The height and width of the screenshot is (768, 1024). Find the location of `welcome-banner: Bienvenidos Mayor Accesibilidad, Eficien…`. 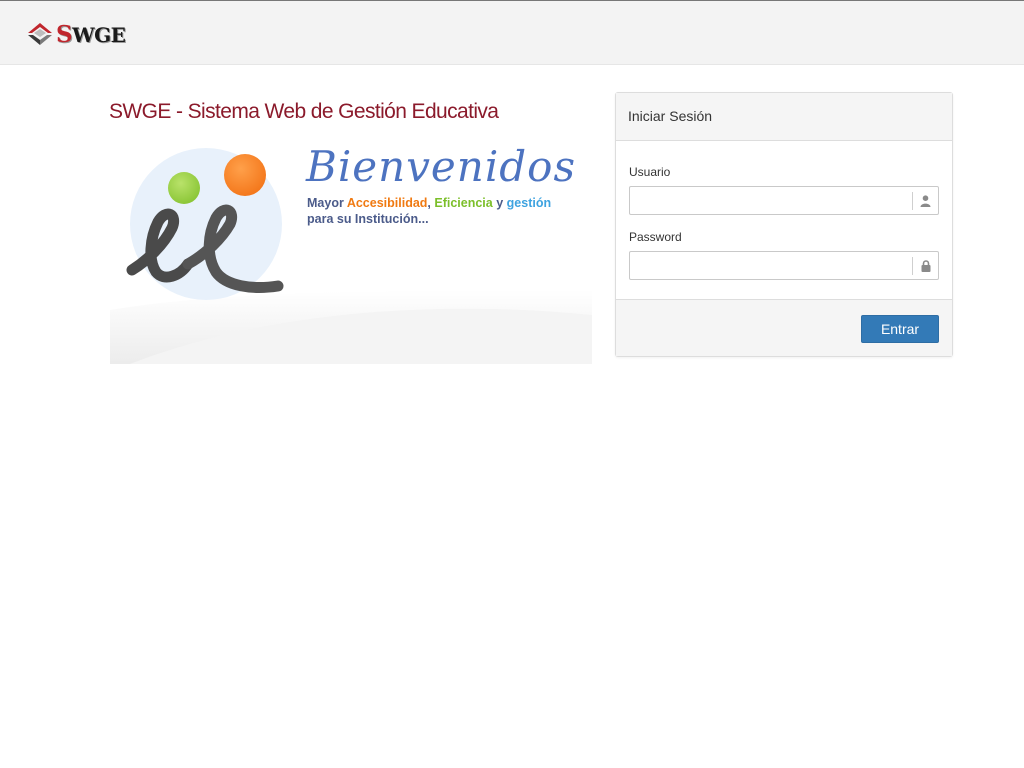

welcome-banner: Bienvenidos Mayor Accesibilidad, Eficien… is located at coordinates (351, 252).